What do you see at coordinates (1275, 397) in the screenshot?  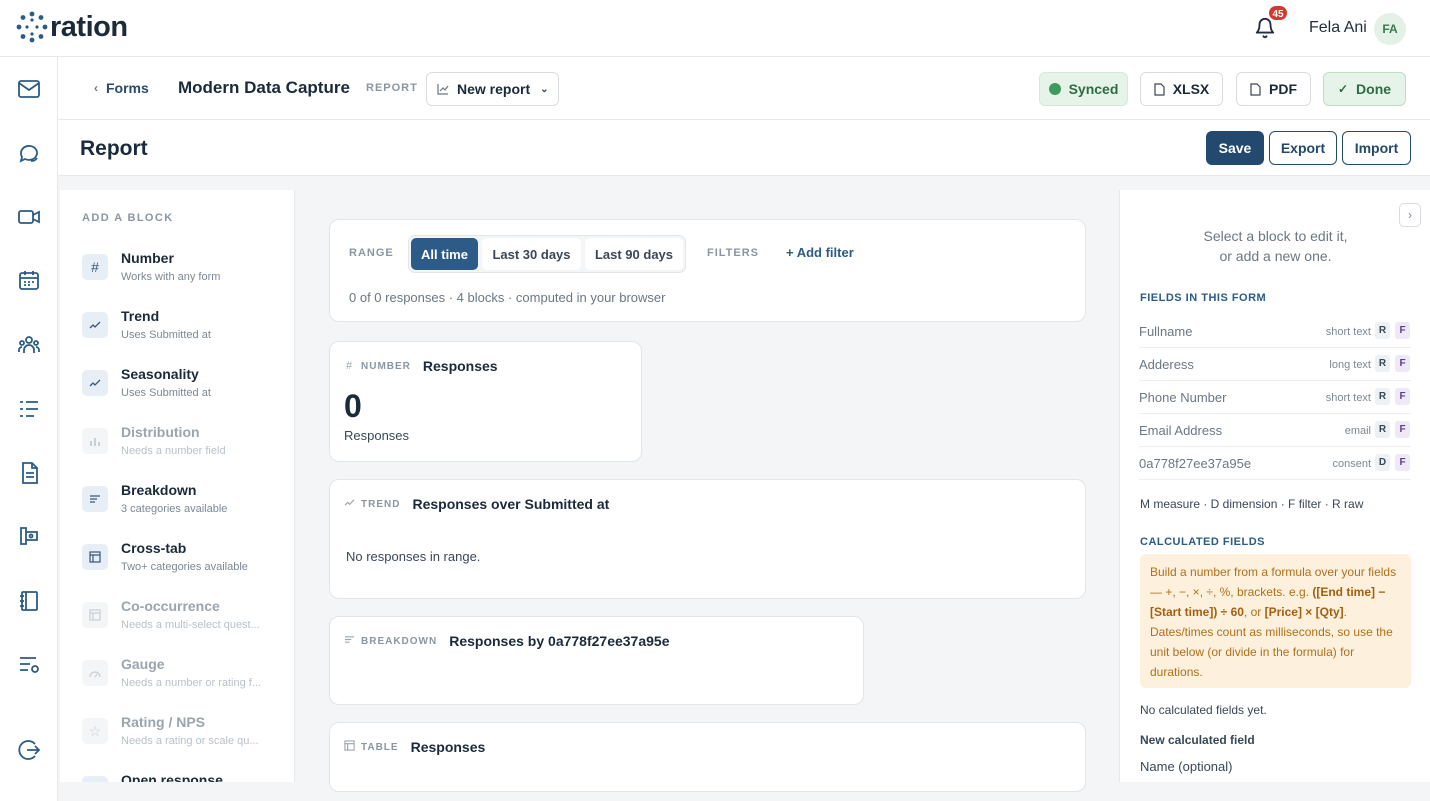 I see `field-row: Phone Number short text R F` at bounding box center [1275, 397].